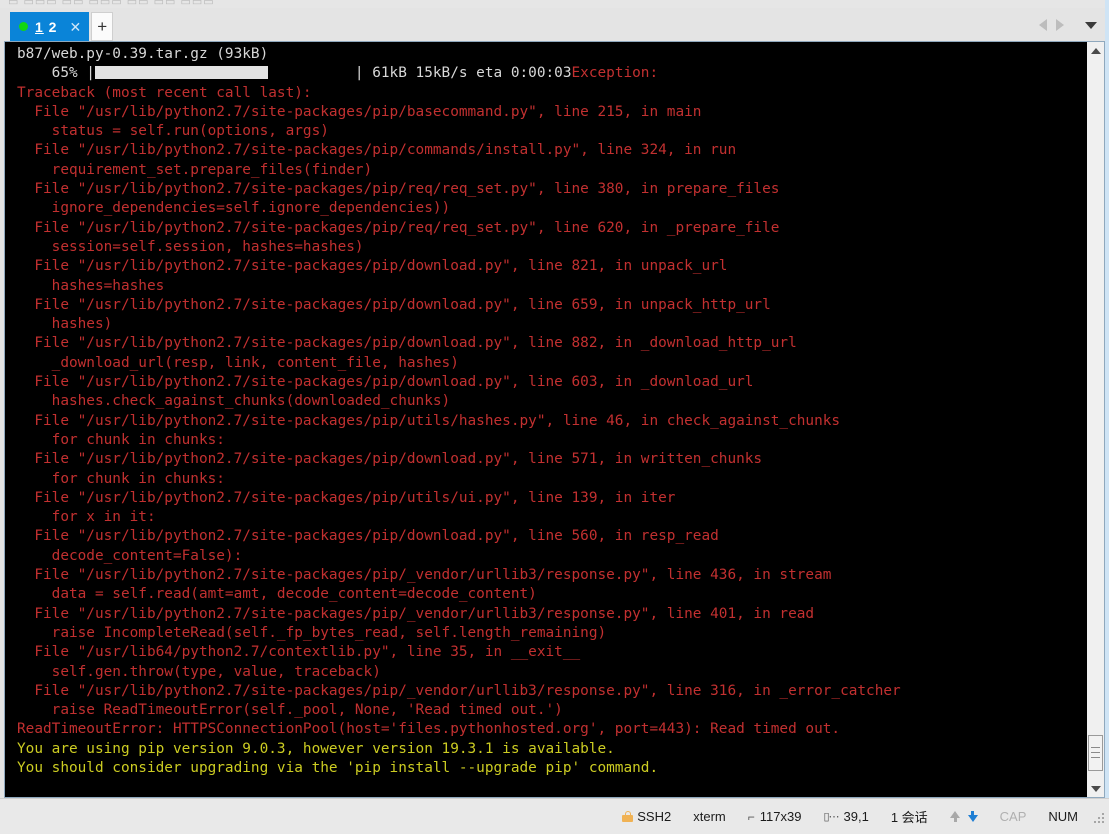 The height and width of the screenshot is (834, 1109). I want to click on toolbar-sliver: ▭ ▭▭▭ ▭▭ ▭▭▭ ▭▭ ▭▭ ▭▭▭, so click(554, 4).